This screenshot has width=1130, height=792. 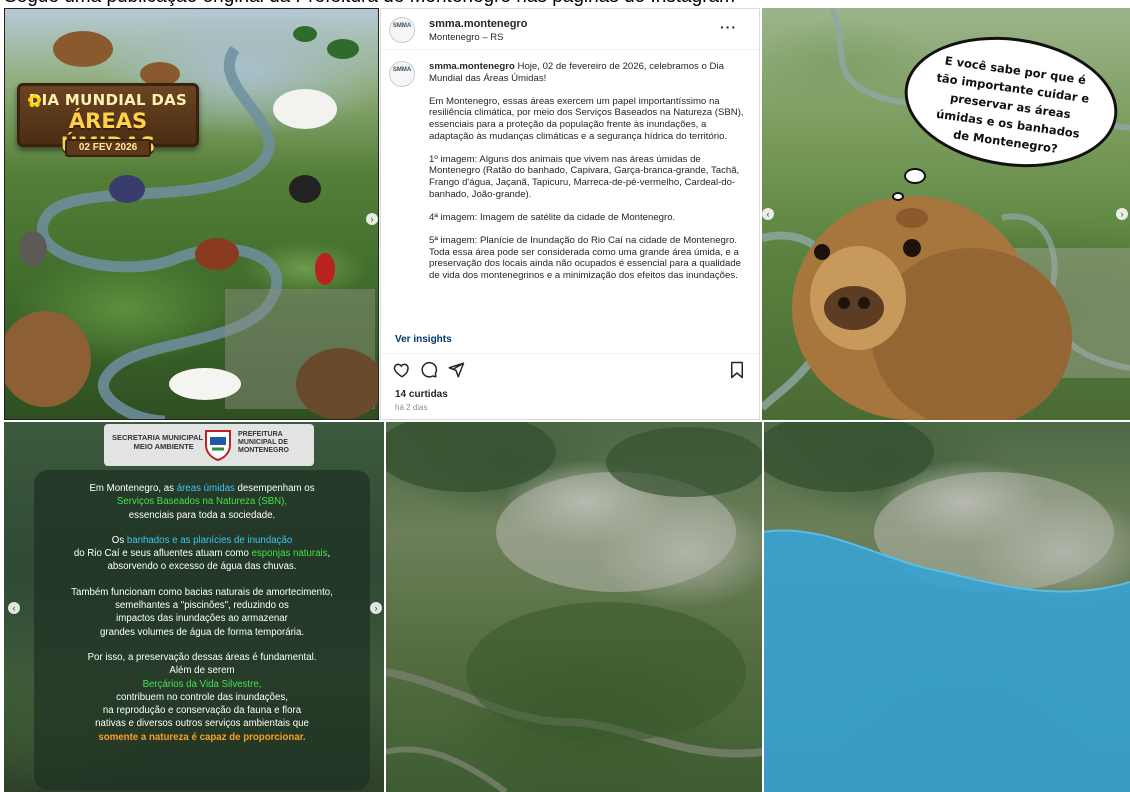 What do you see at coordinates (108, 148) in the screenshot?
I see `poster-date: 02 FEV 2026` at bounding box center [108, 148].